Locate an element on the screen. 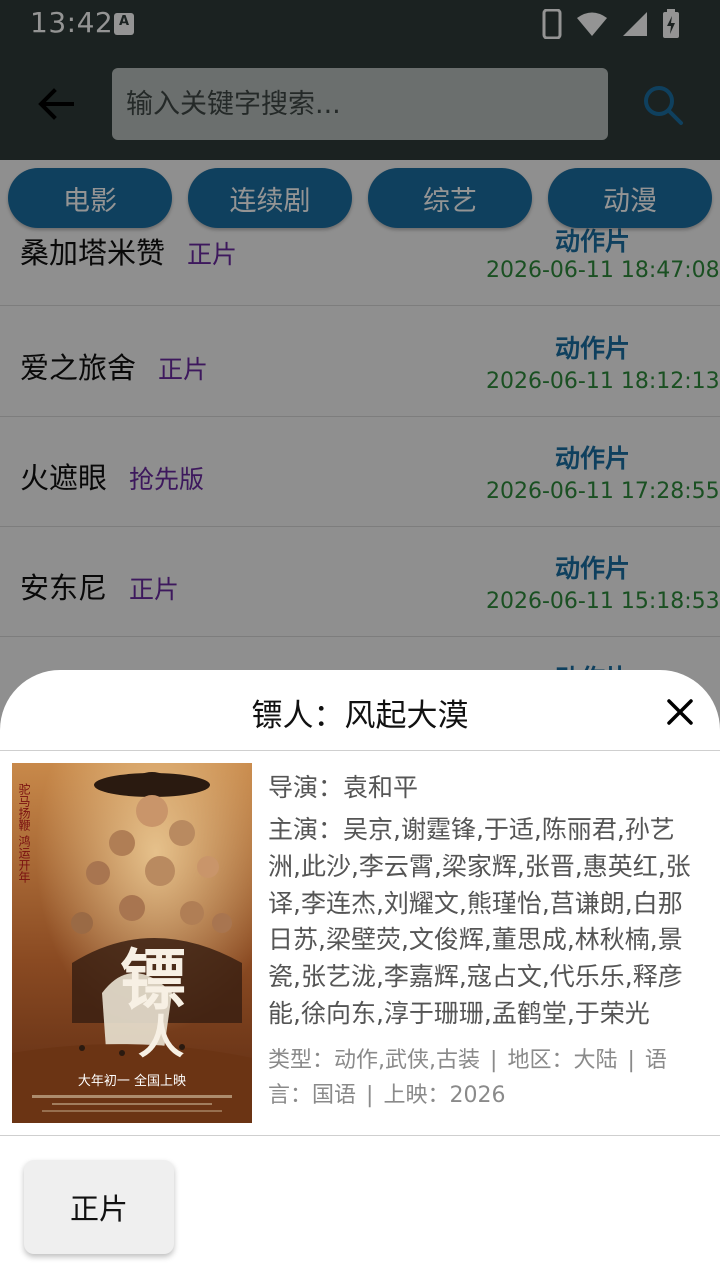 The width and height of the screenshot is (720, 1280). detail-divider-bottom is located at coordinates (360, 1135).